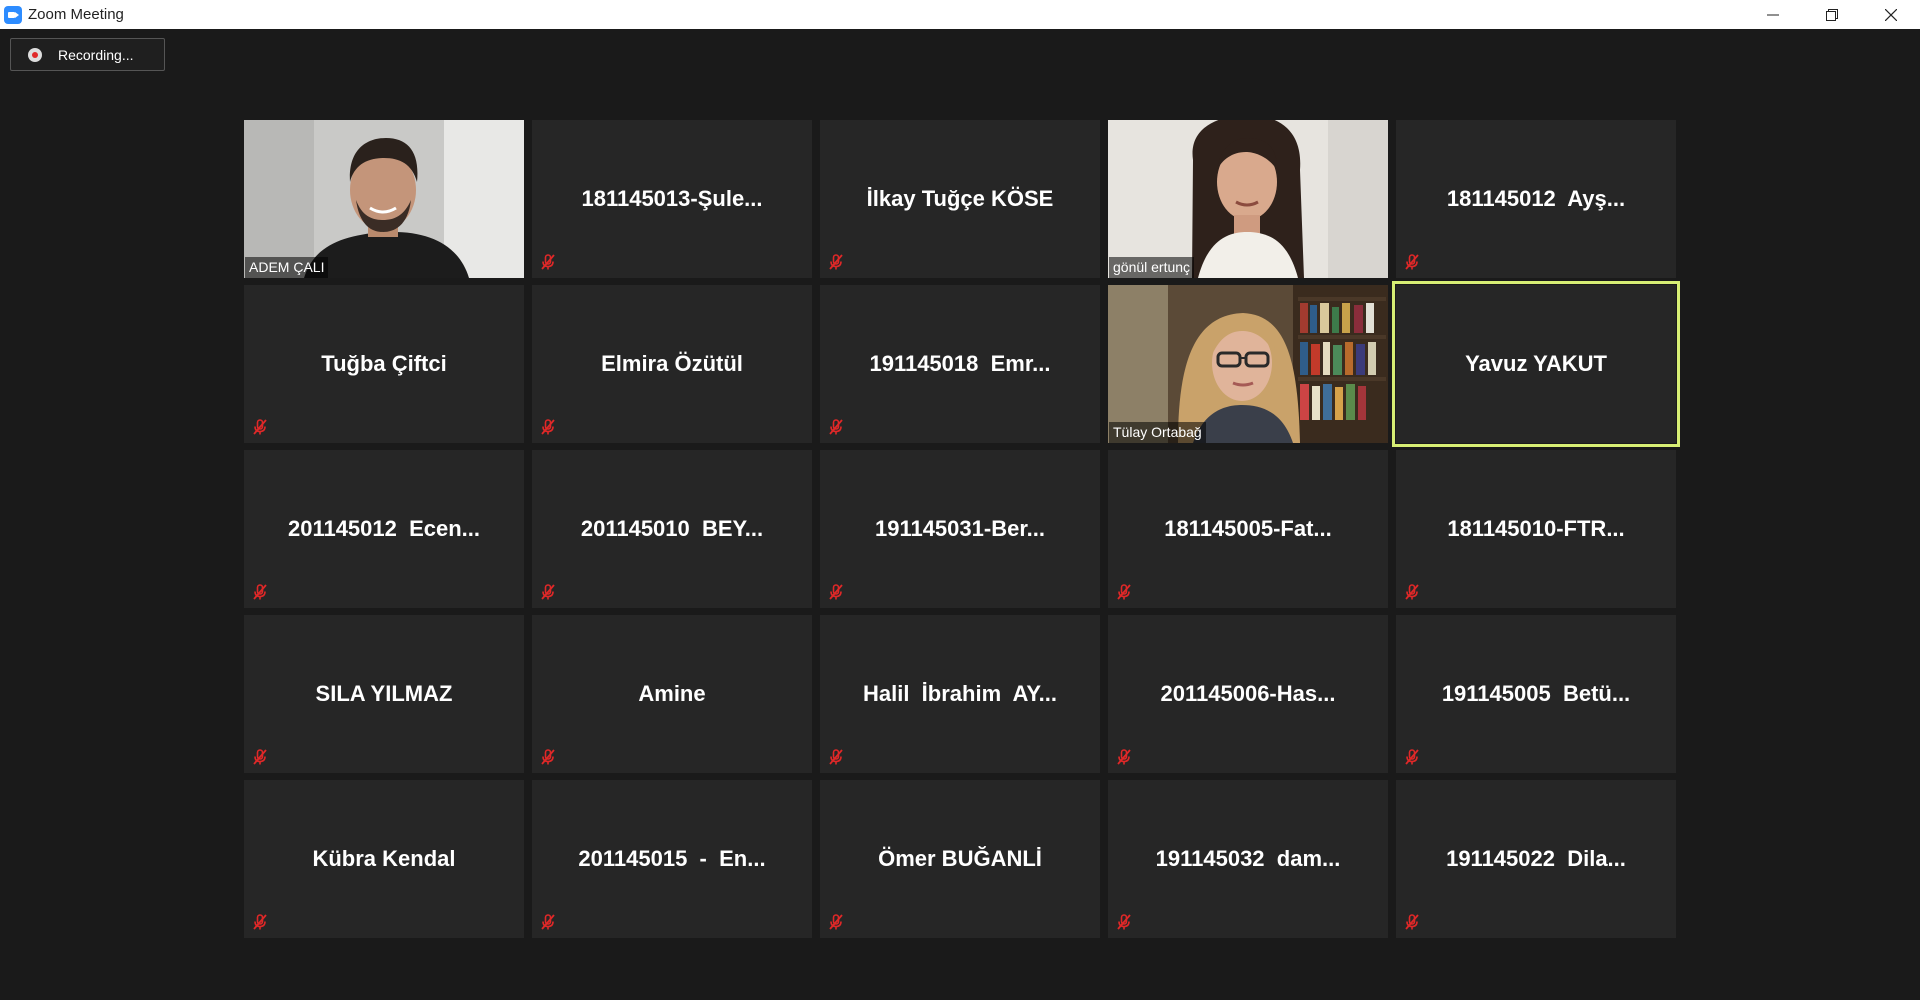  I want to click on participant-tile: Ömer BUĞANLİ, so click(960, 859).